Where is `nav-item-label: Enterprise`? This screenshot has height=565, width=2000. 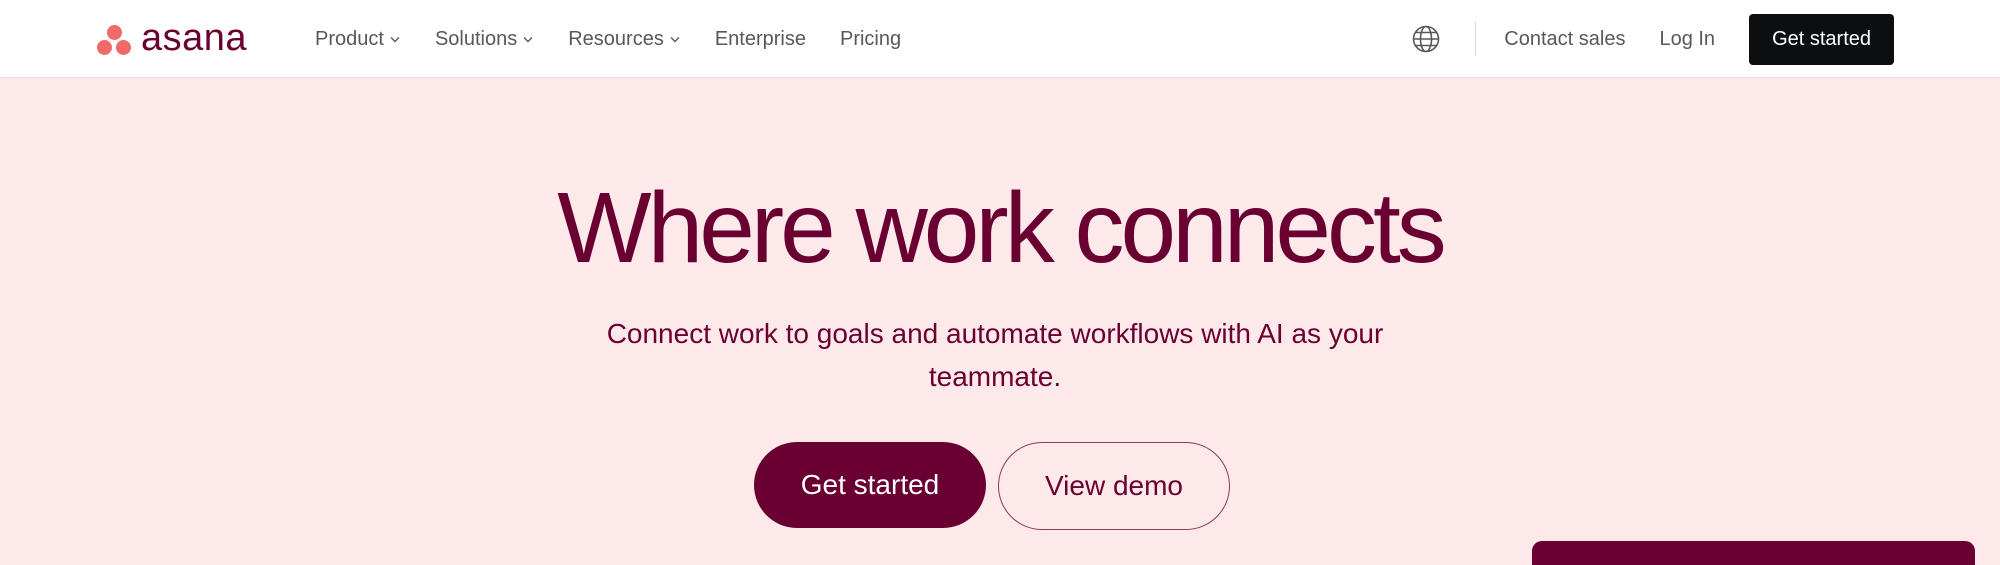 nav-item-label: Enterprise is located at coordinates (760, 38).